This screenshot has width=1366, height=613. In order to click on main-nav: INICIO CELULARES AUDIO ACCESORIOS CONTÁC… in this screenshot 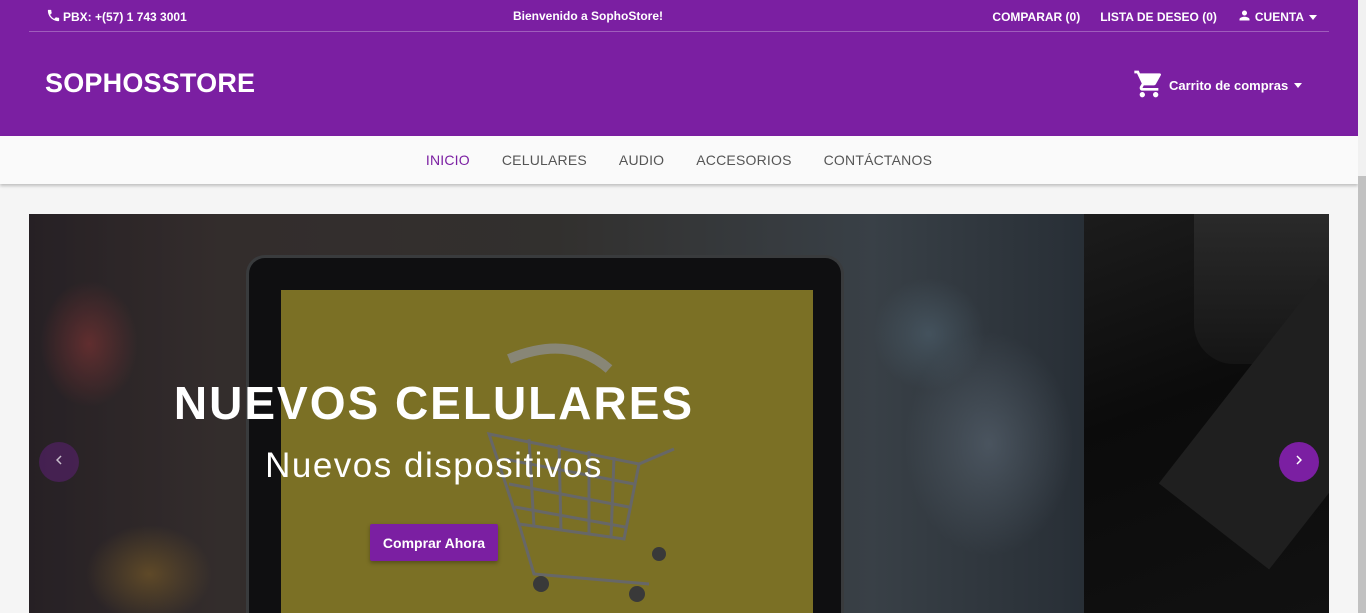, I will do `click(679, 160)`.